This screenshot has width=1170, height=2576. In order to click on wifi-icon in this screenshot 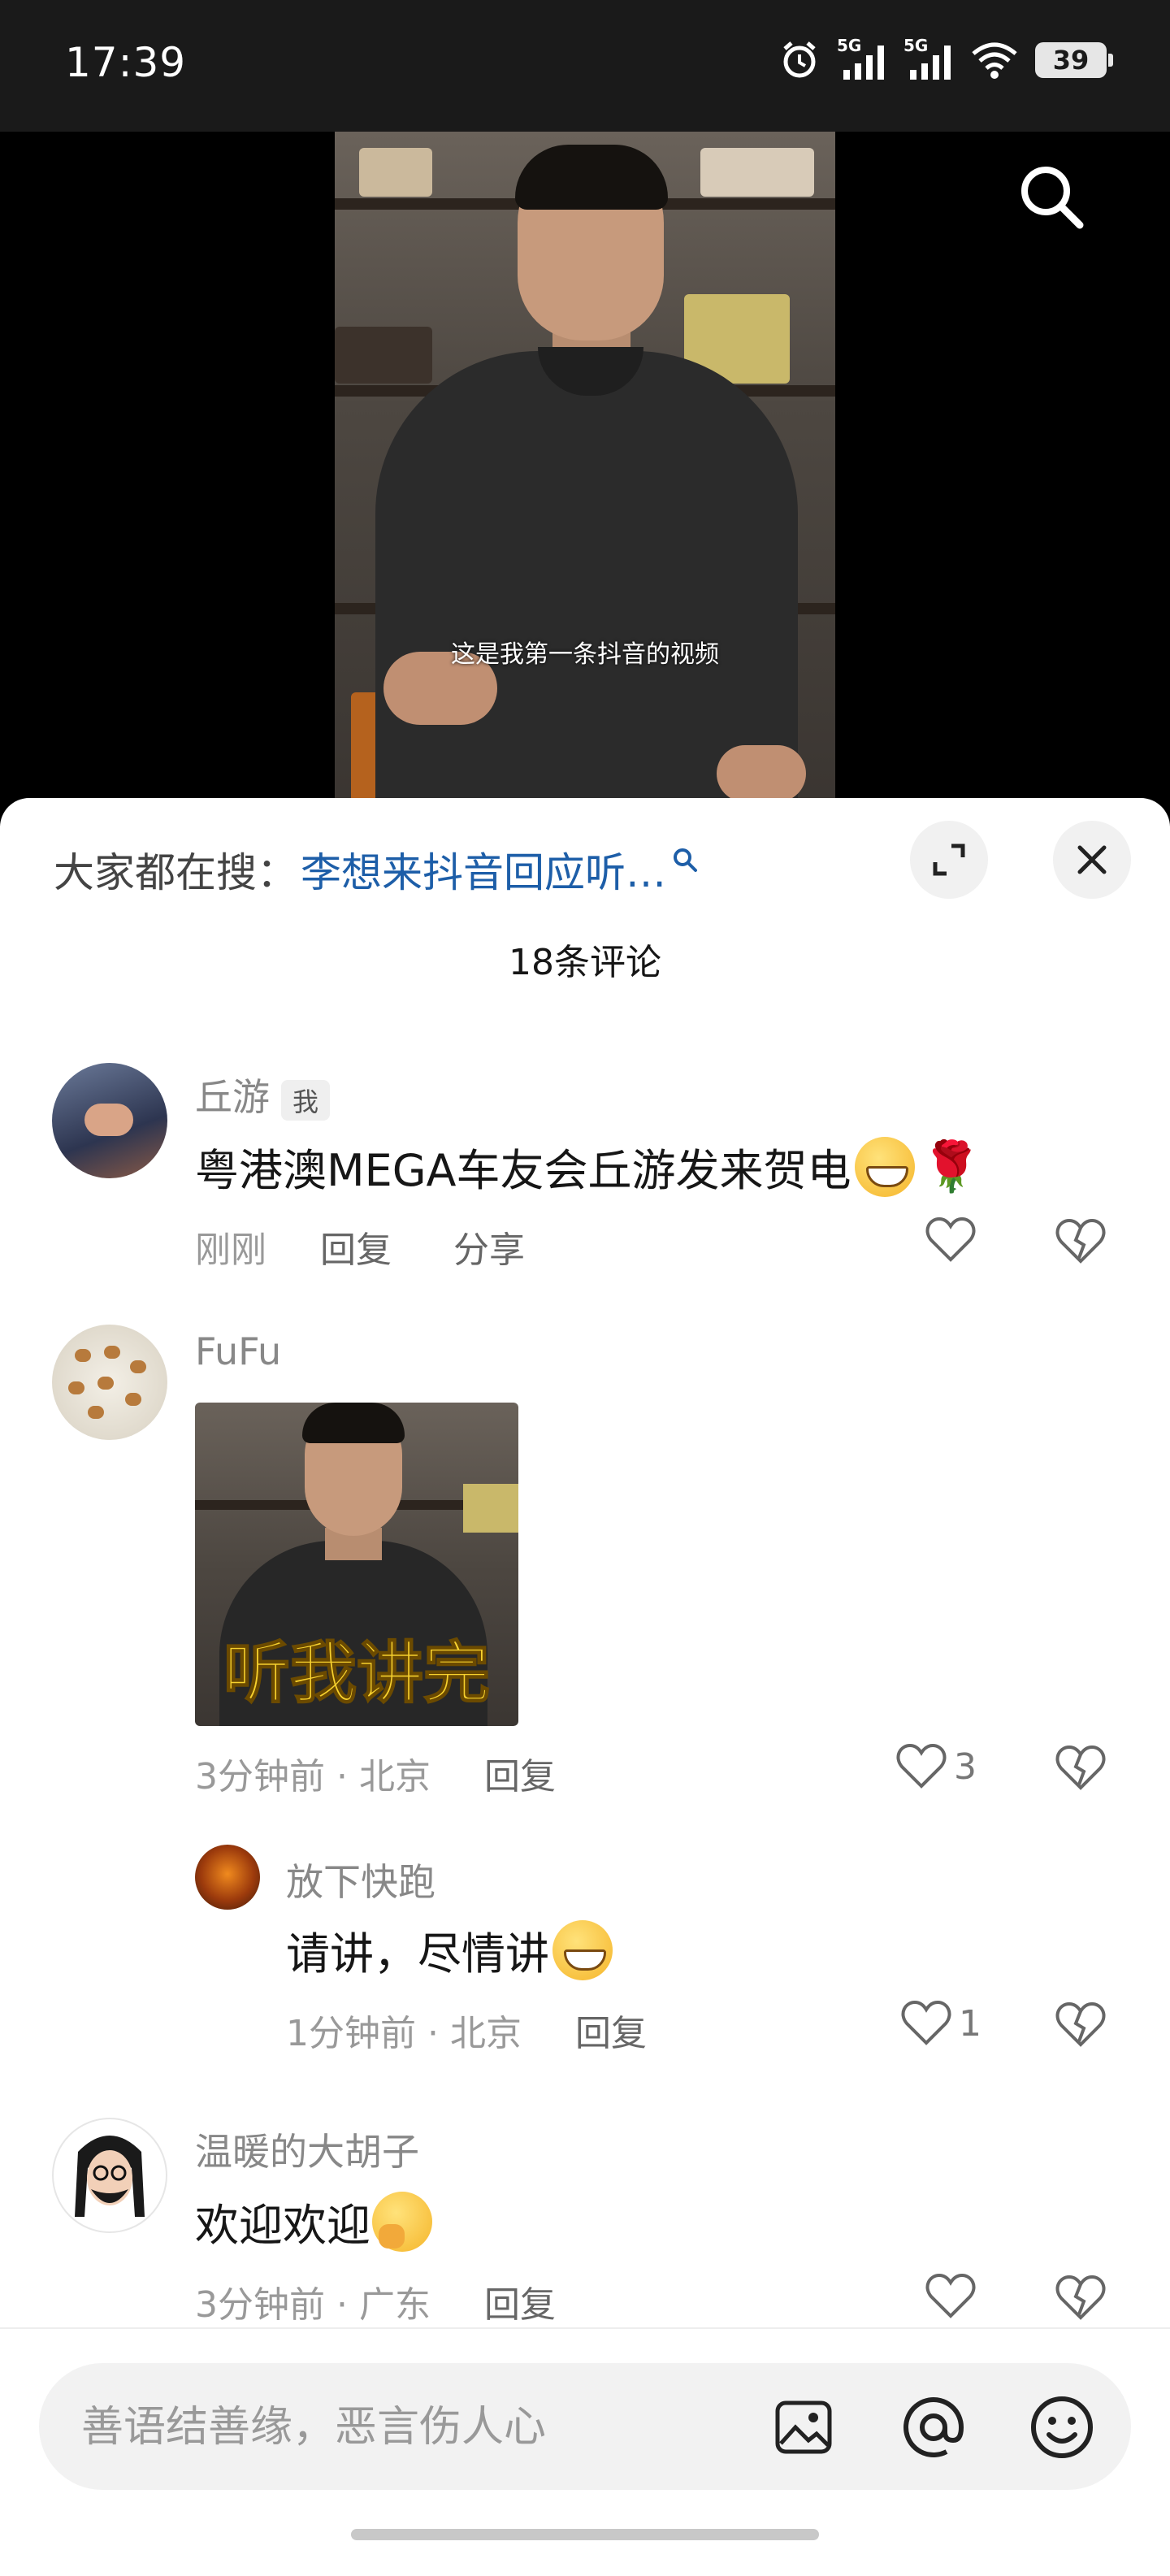, I will do `click(994, 60)`.